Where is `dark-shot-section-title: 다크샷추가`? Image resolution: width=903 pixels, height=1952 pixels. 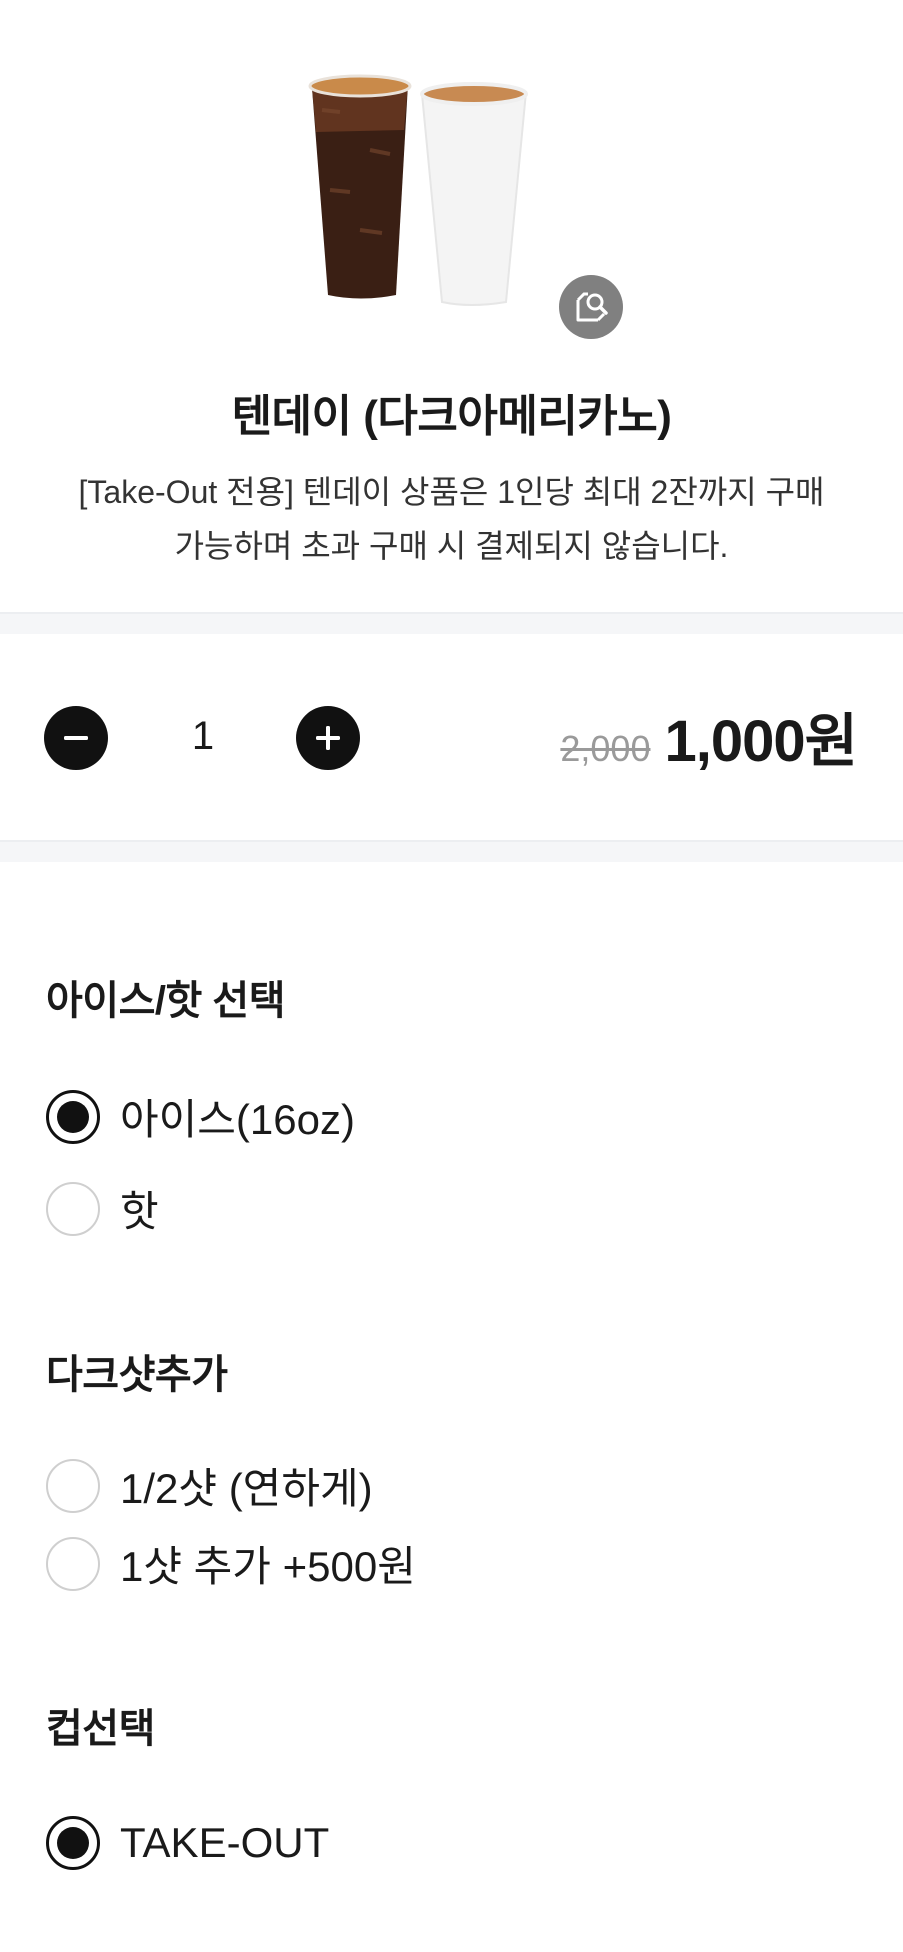 dark-shot-section-title: 다크샷추가 is located at coordinates (137, 1375).